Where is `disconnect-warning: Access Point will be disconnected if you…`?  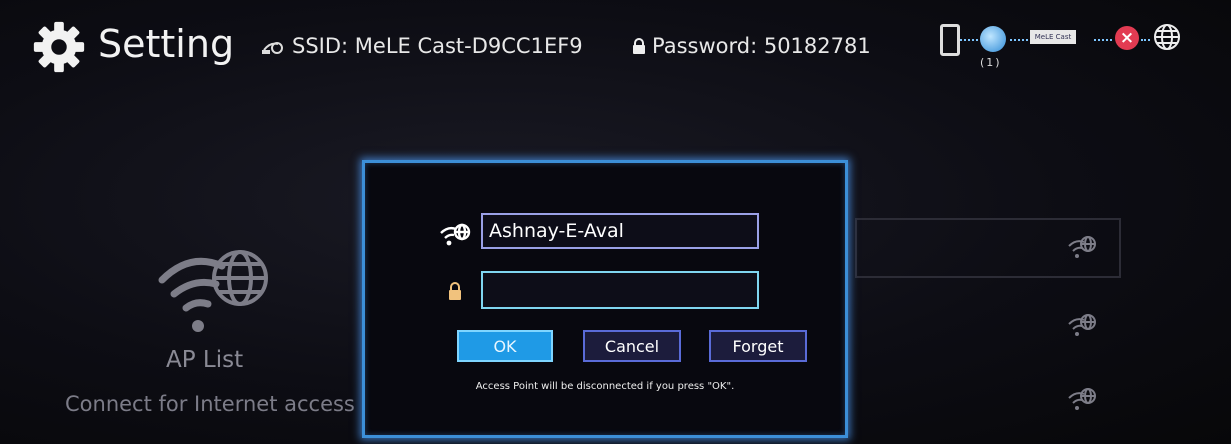
disconnect-warning: Access Point will be disconnected if you… is located at coordinates (605, 386).